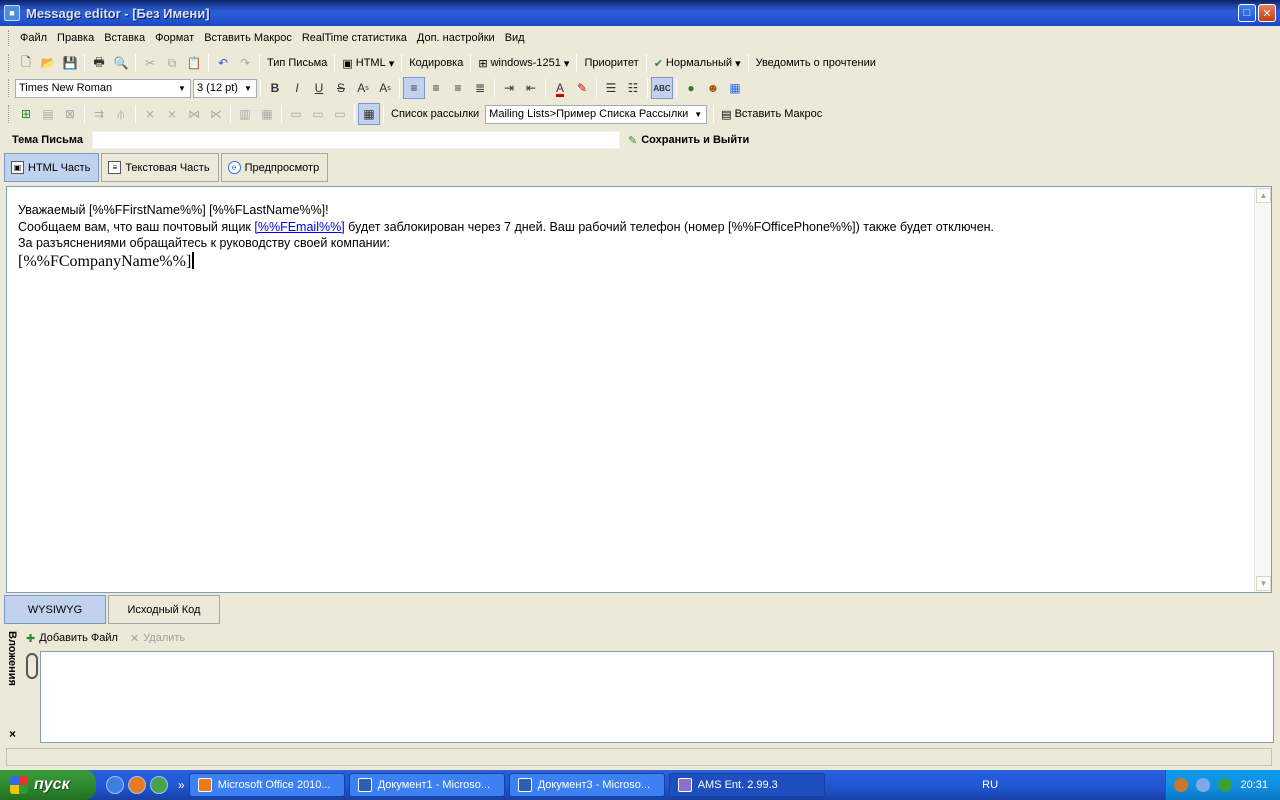 The height and width of the screenshot is (800, 1280). I want to click on attachments-side: Вложения ×, so click(21, 686).